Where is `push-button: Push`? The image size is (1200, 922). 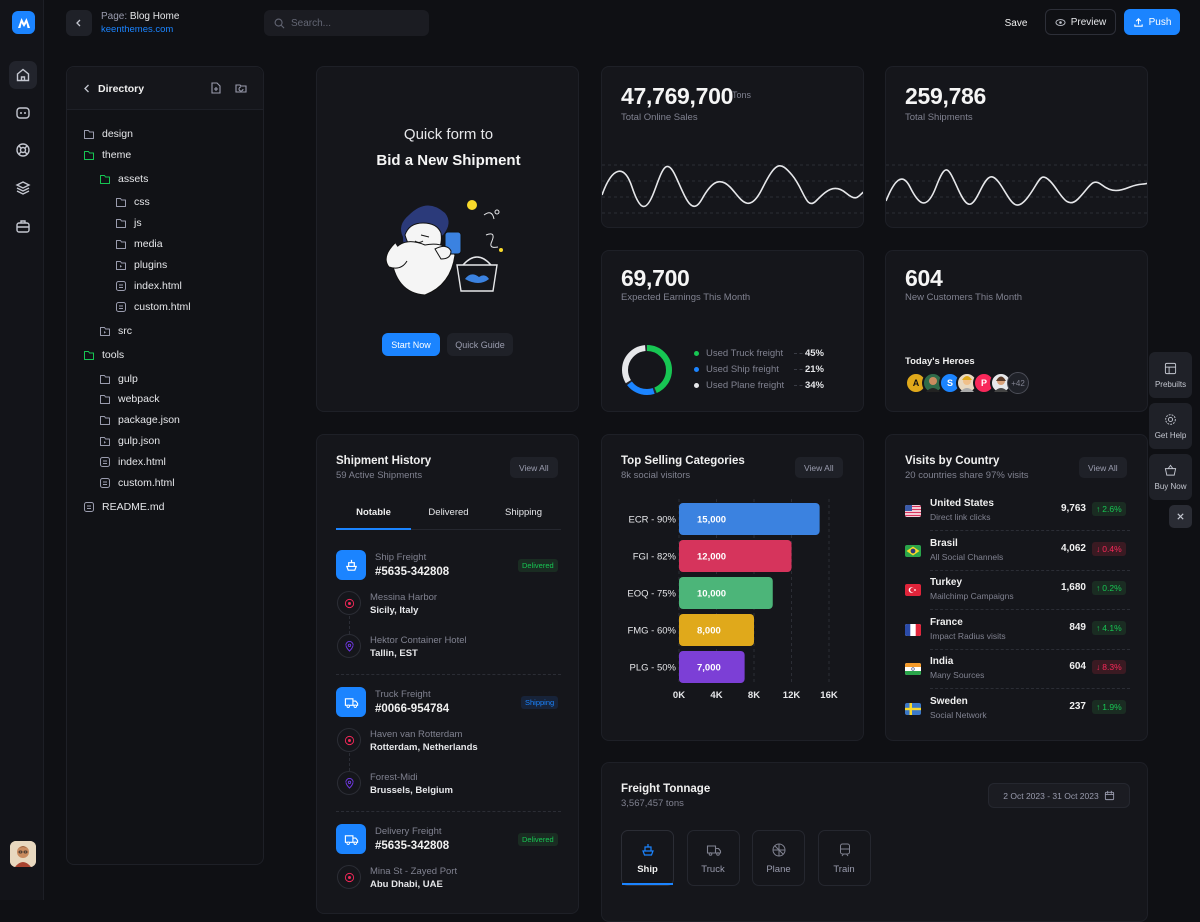
push-button: Push is located at coordinates (1152, 22).